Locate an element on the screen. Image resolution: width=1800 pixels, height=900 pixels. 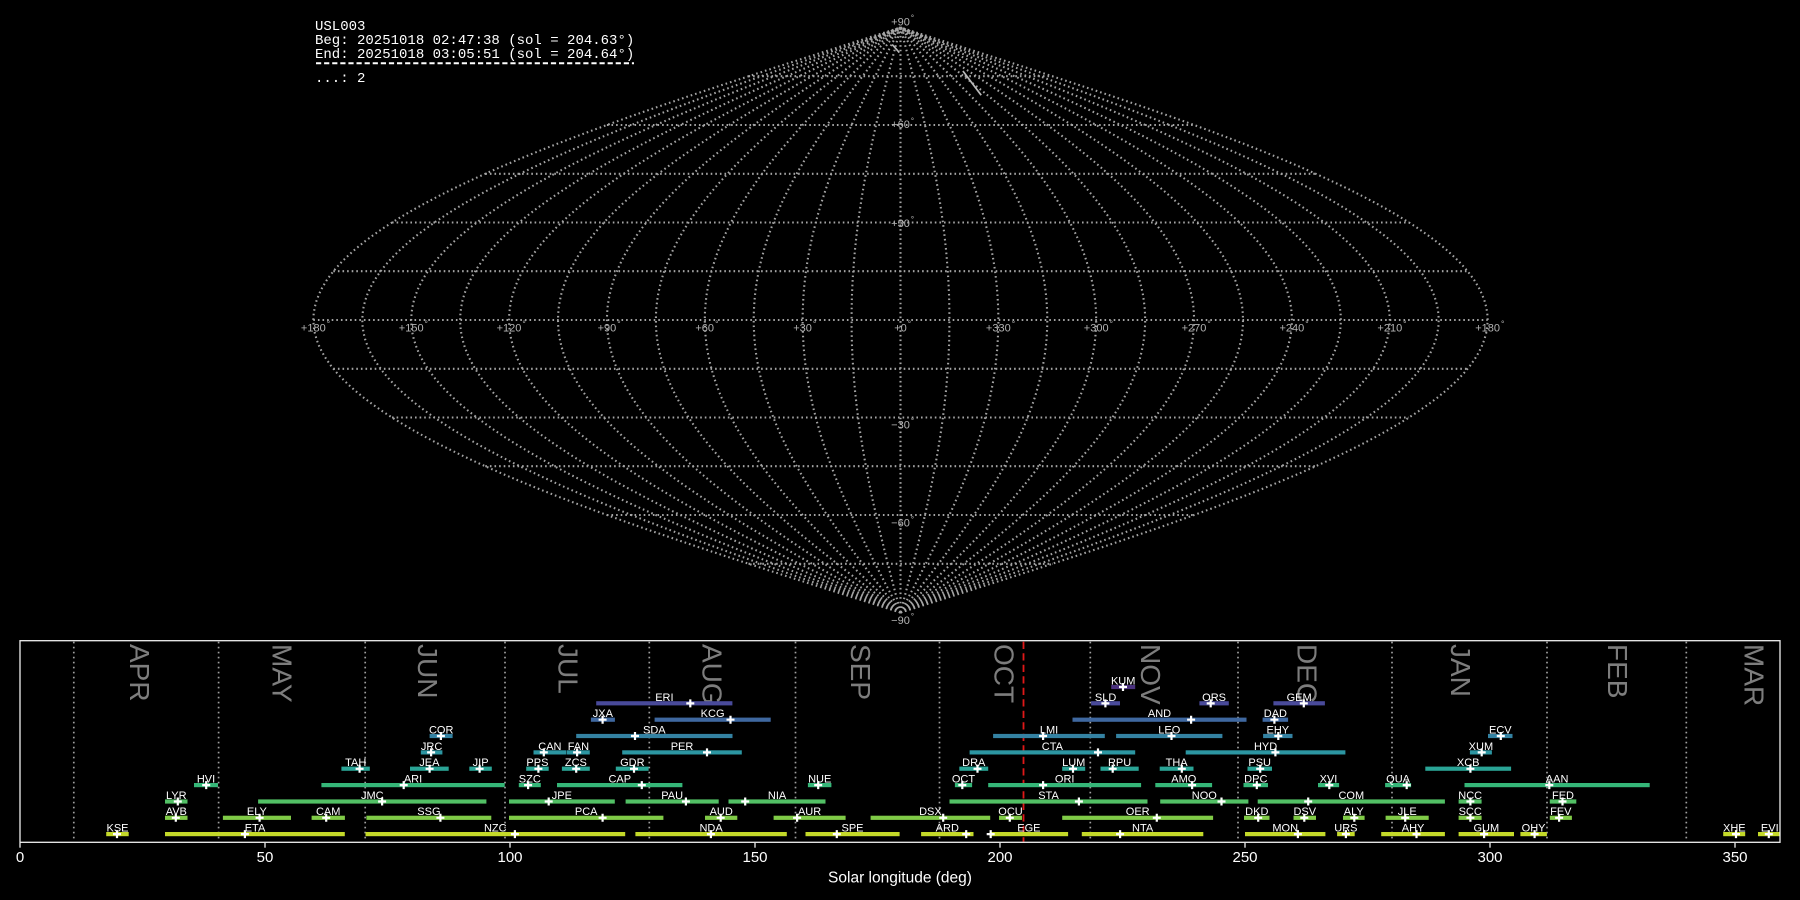
svg-text: JUN is located at coordinates (427, 671).